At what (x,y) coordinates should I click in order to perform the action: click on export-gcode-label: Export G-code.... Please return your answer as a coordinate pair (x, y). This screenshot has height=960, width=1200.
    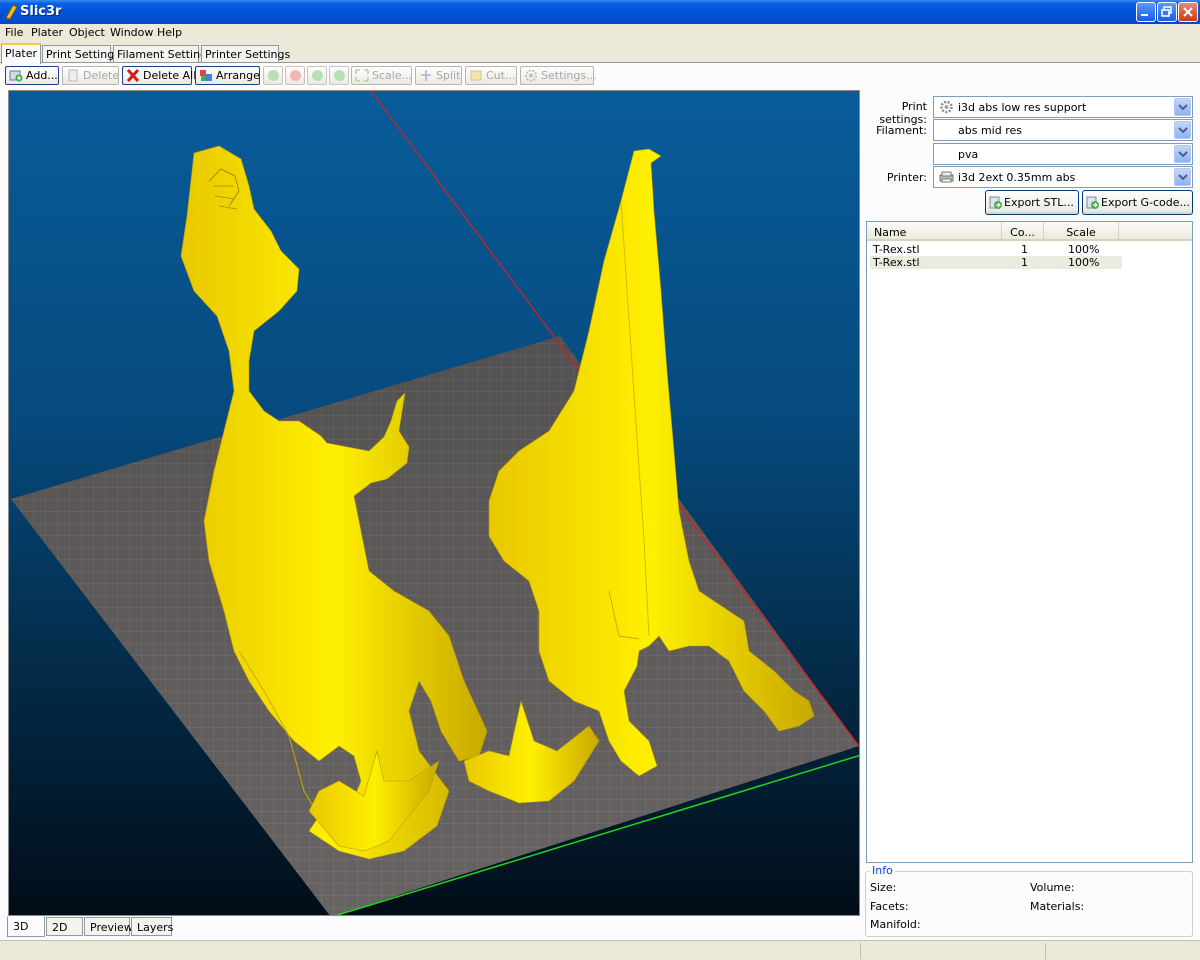
    Looking at the image, I should click on (1146, 202).